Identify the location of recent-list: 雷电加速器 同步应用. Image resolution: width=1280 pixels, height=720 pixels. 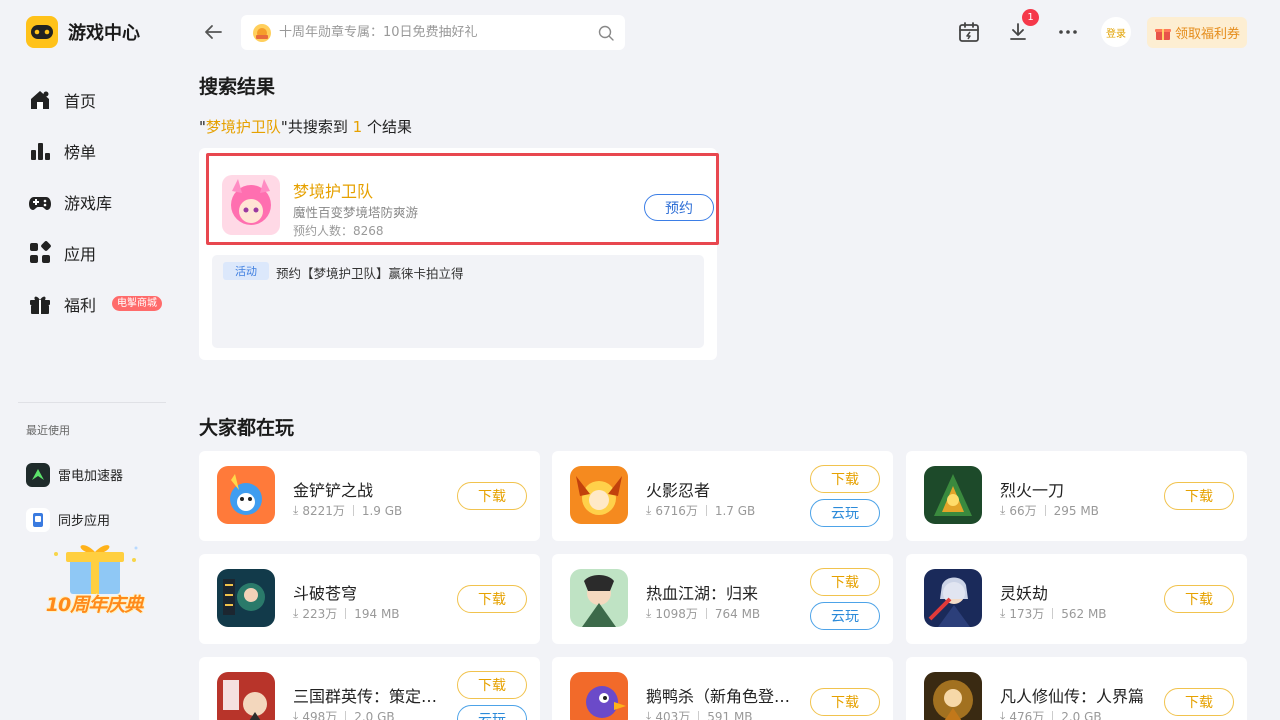
(74, 497).